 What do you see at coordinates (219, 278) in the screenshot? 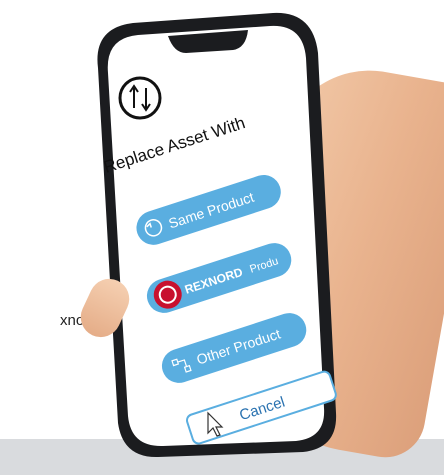
I see `rexnord-product-button: REXNORD Produ` at bounding box center [219, 278].